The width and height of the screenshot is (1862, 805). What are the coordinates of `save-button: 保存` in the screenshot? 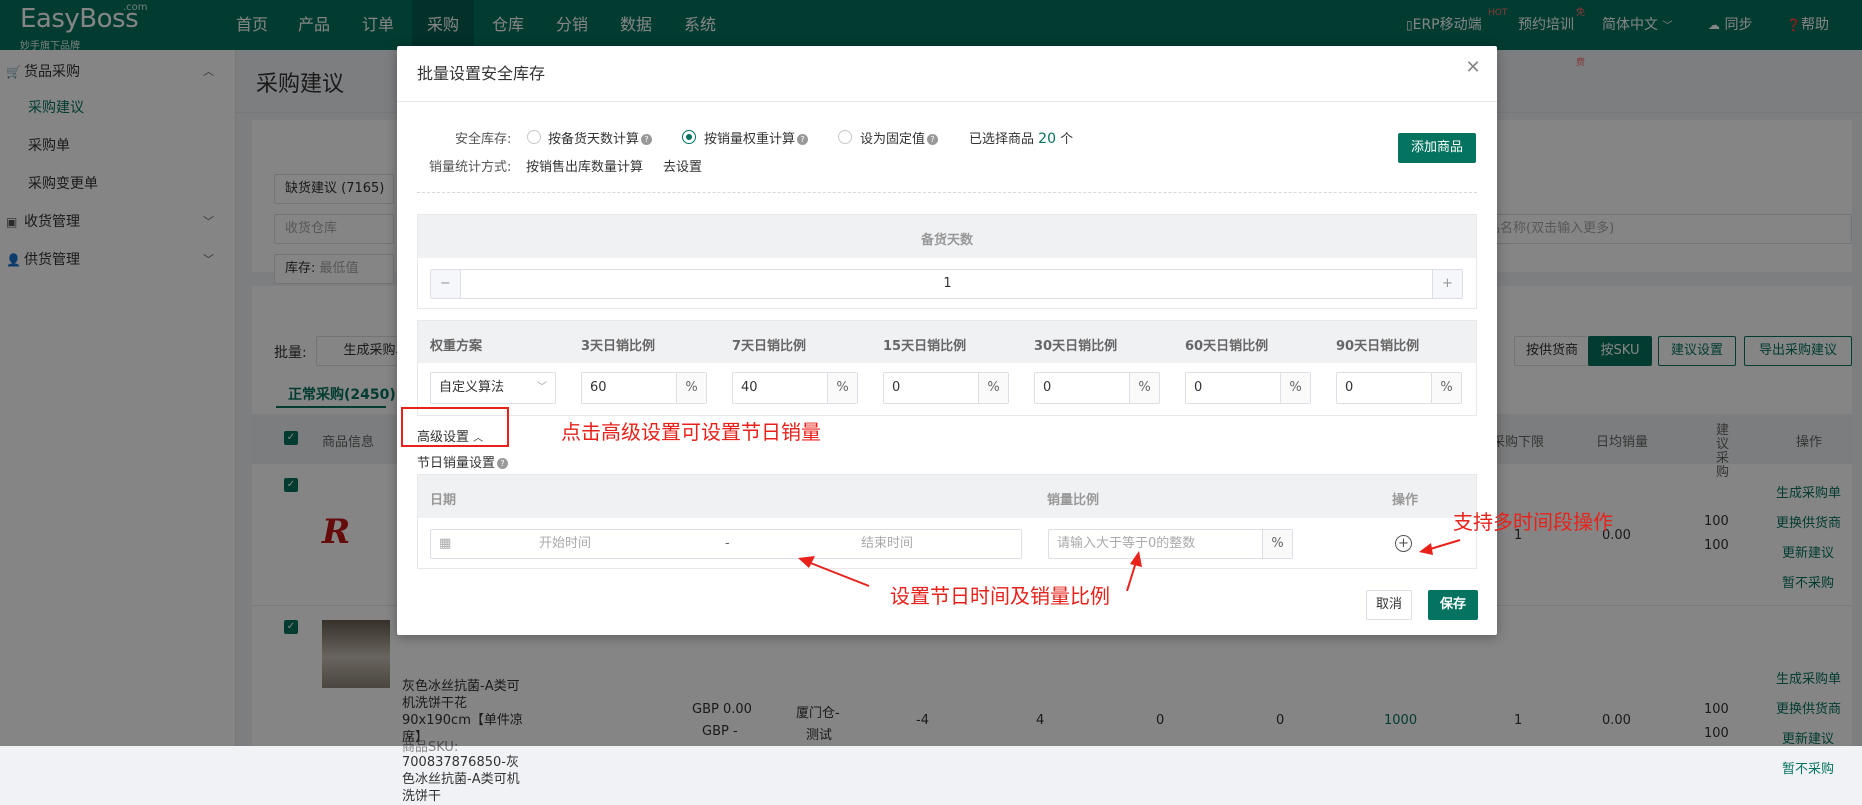 It's located at (1453, 605).